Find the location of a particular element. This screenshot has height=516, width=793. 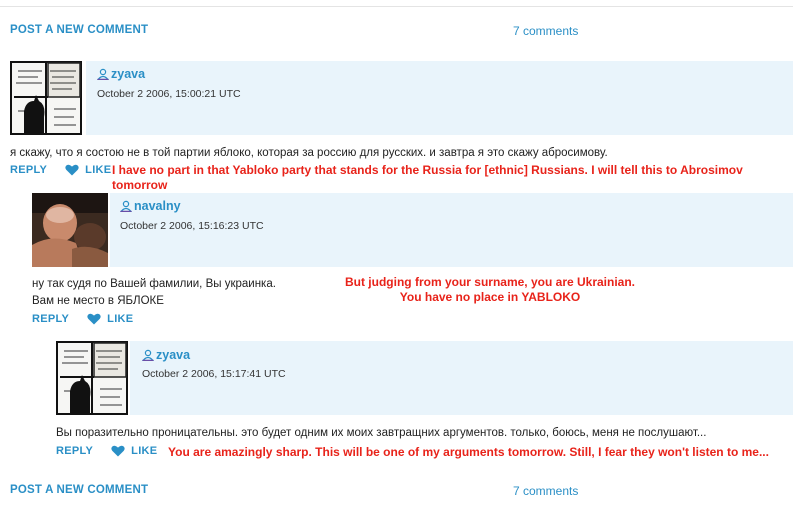

avatar-navalny is located at coordinates (70, 230).